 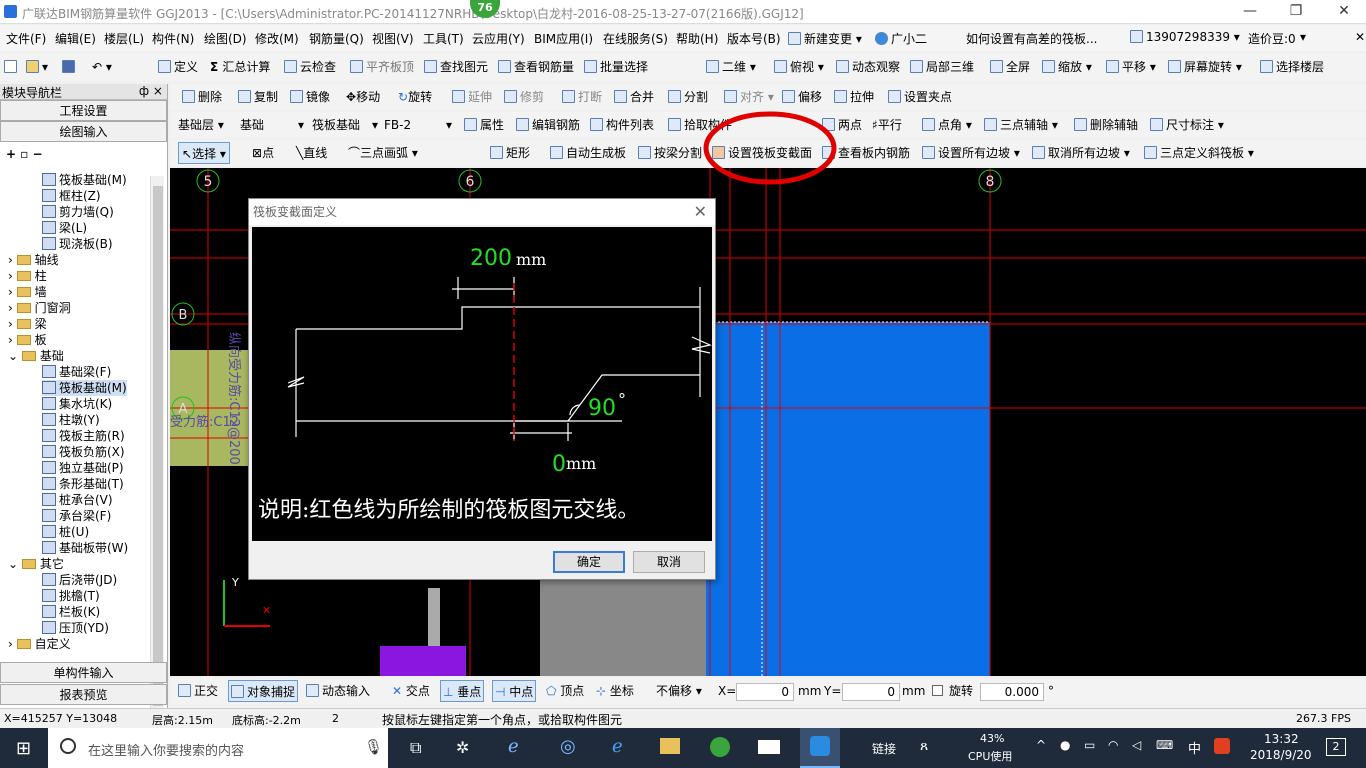 I want to click on browser-2-icon: ◎, so click(x=568, y=746).